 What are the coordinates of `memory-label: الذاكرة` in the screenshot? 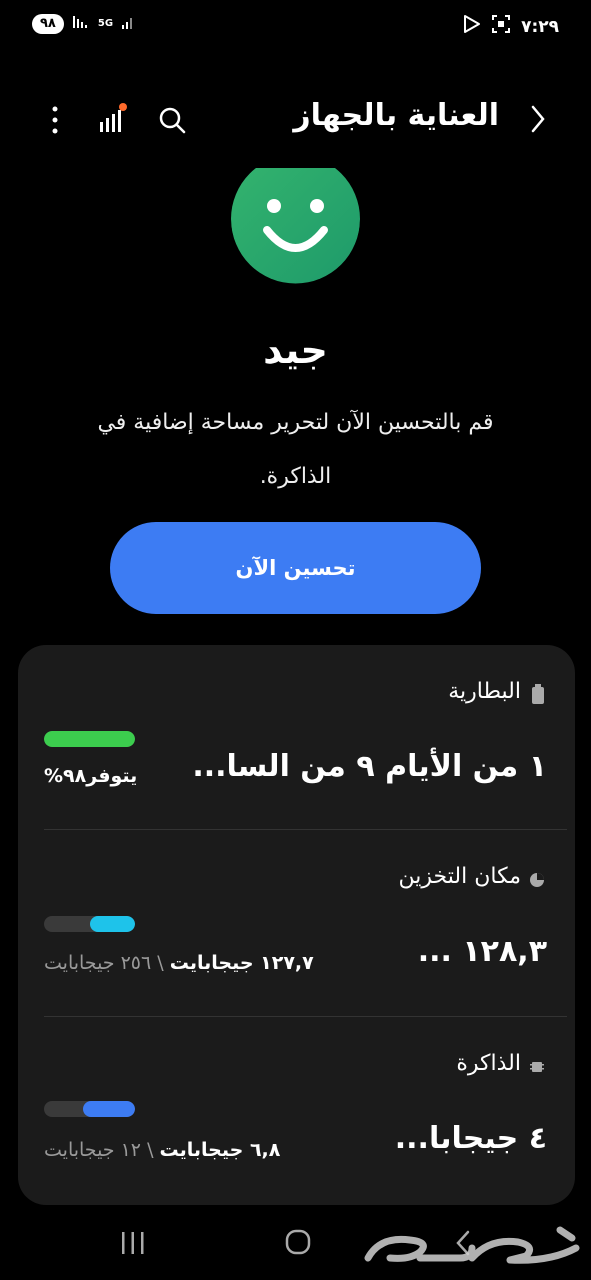 It's located at (488, 1063).